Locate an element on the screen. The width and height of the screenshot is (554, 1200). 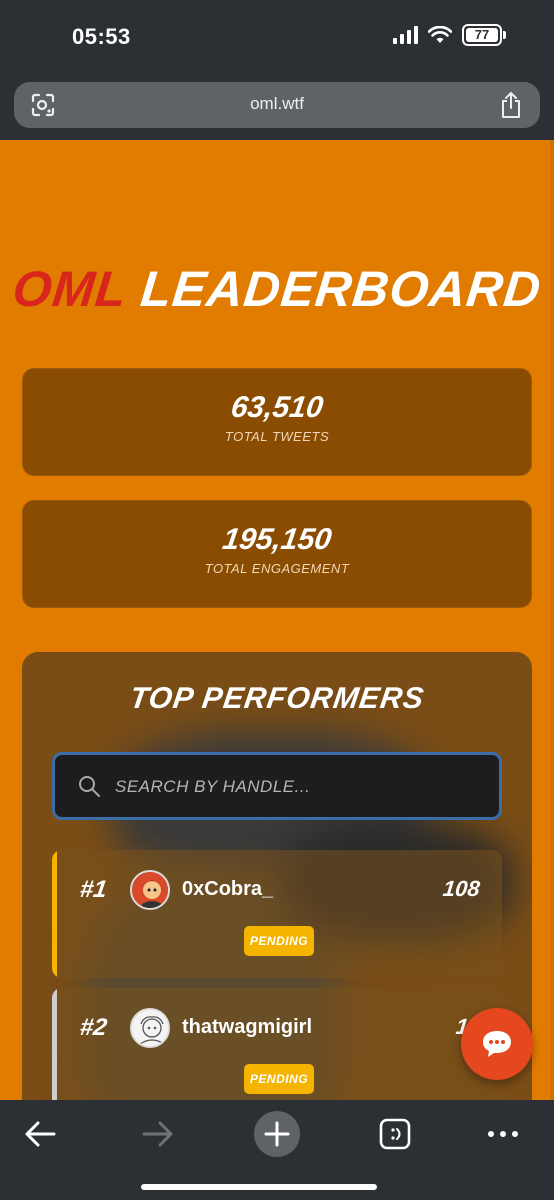
battery-level: 77 is located at coordinates (482, 35).